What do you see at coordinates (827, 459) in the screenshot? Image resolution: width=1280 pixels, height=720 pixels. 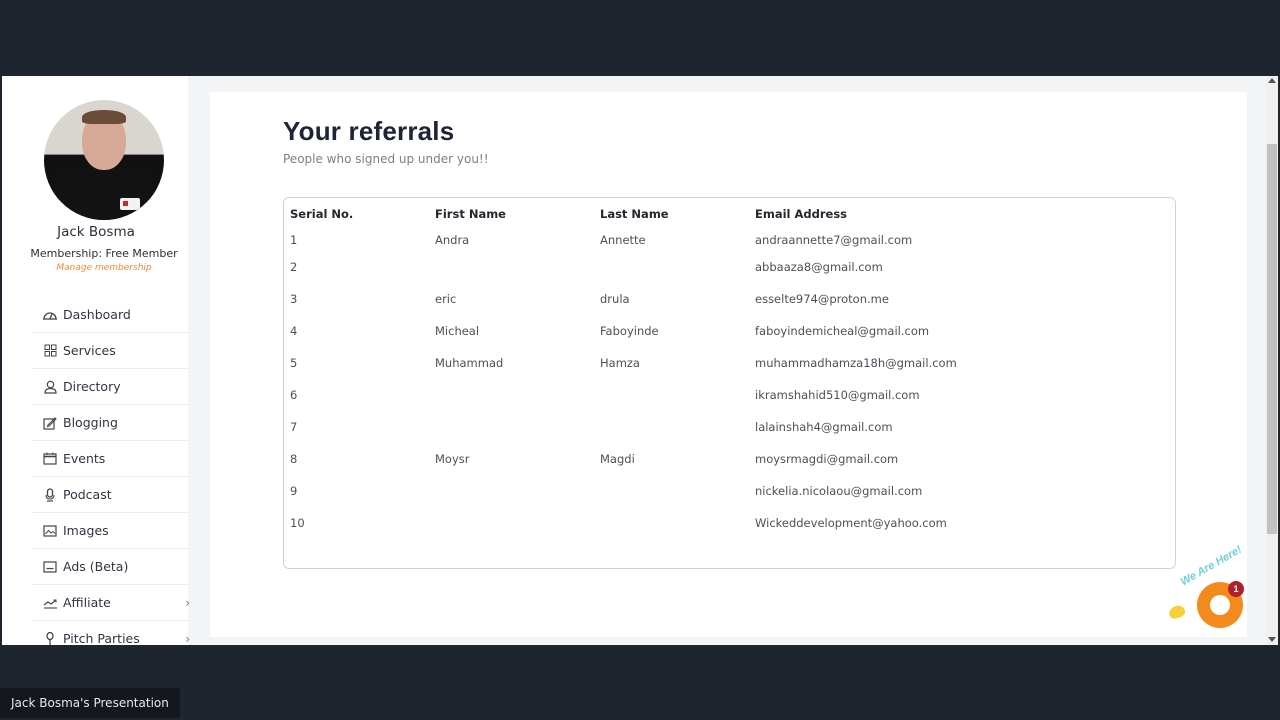 I see `cell-email: moysrmagdi@gmail.com` at bounding box center [827, 459].